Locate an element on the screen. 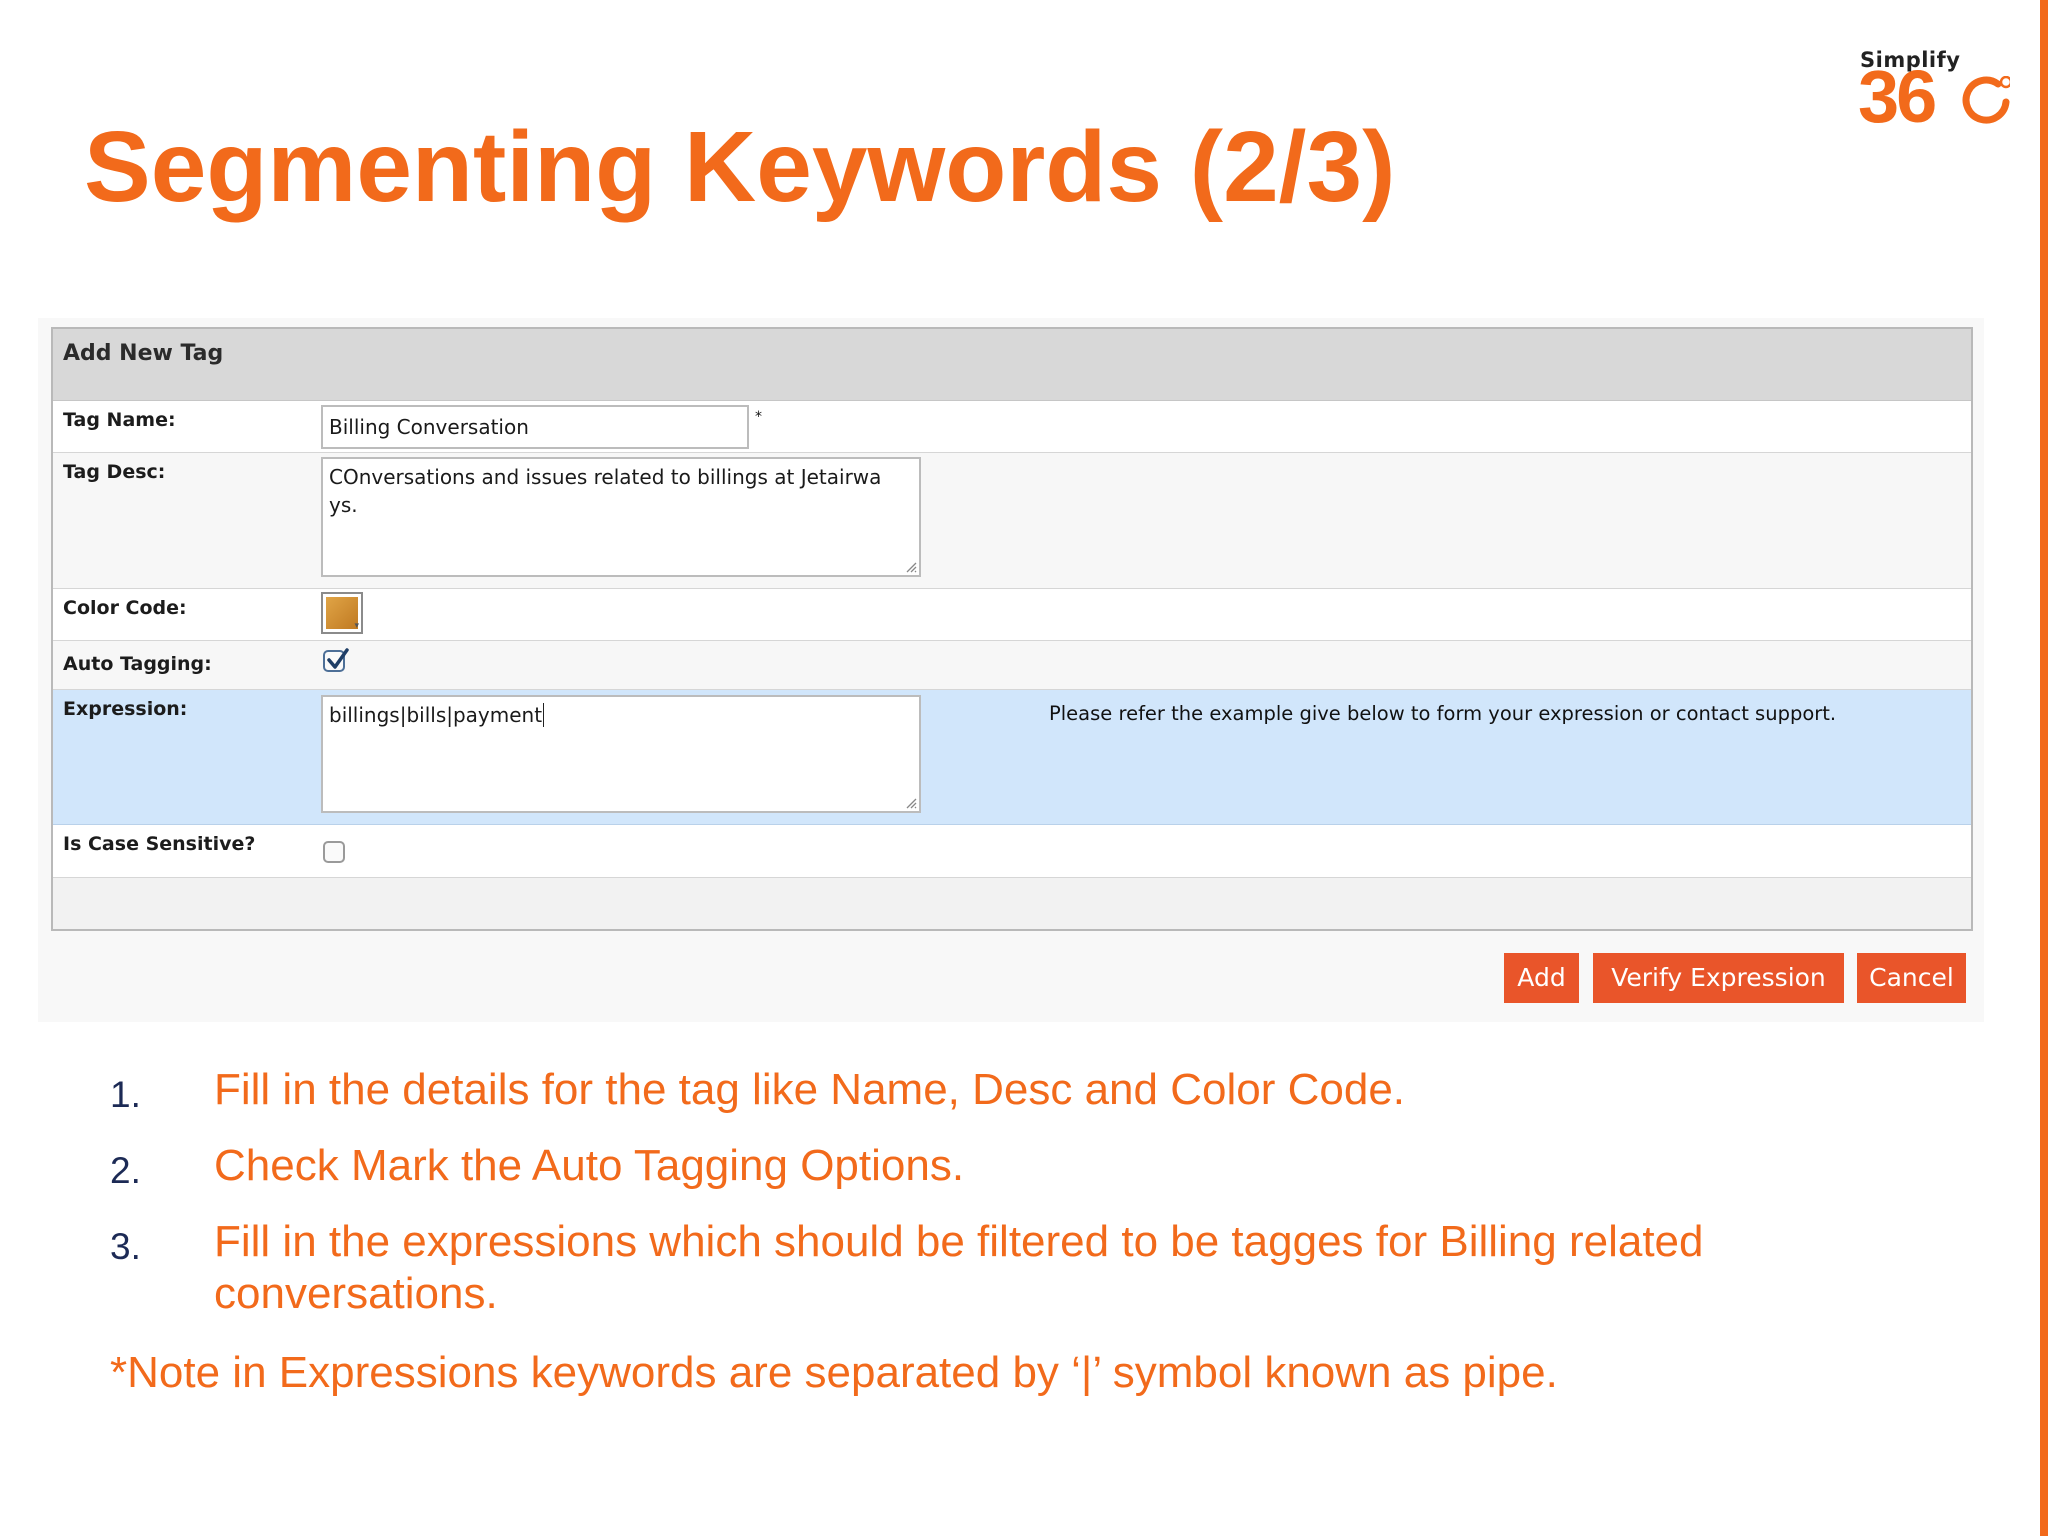  case-sensitive-row: Is Case Sensitive? is located at coordinates (1012, 851).